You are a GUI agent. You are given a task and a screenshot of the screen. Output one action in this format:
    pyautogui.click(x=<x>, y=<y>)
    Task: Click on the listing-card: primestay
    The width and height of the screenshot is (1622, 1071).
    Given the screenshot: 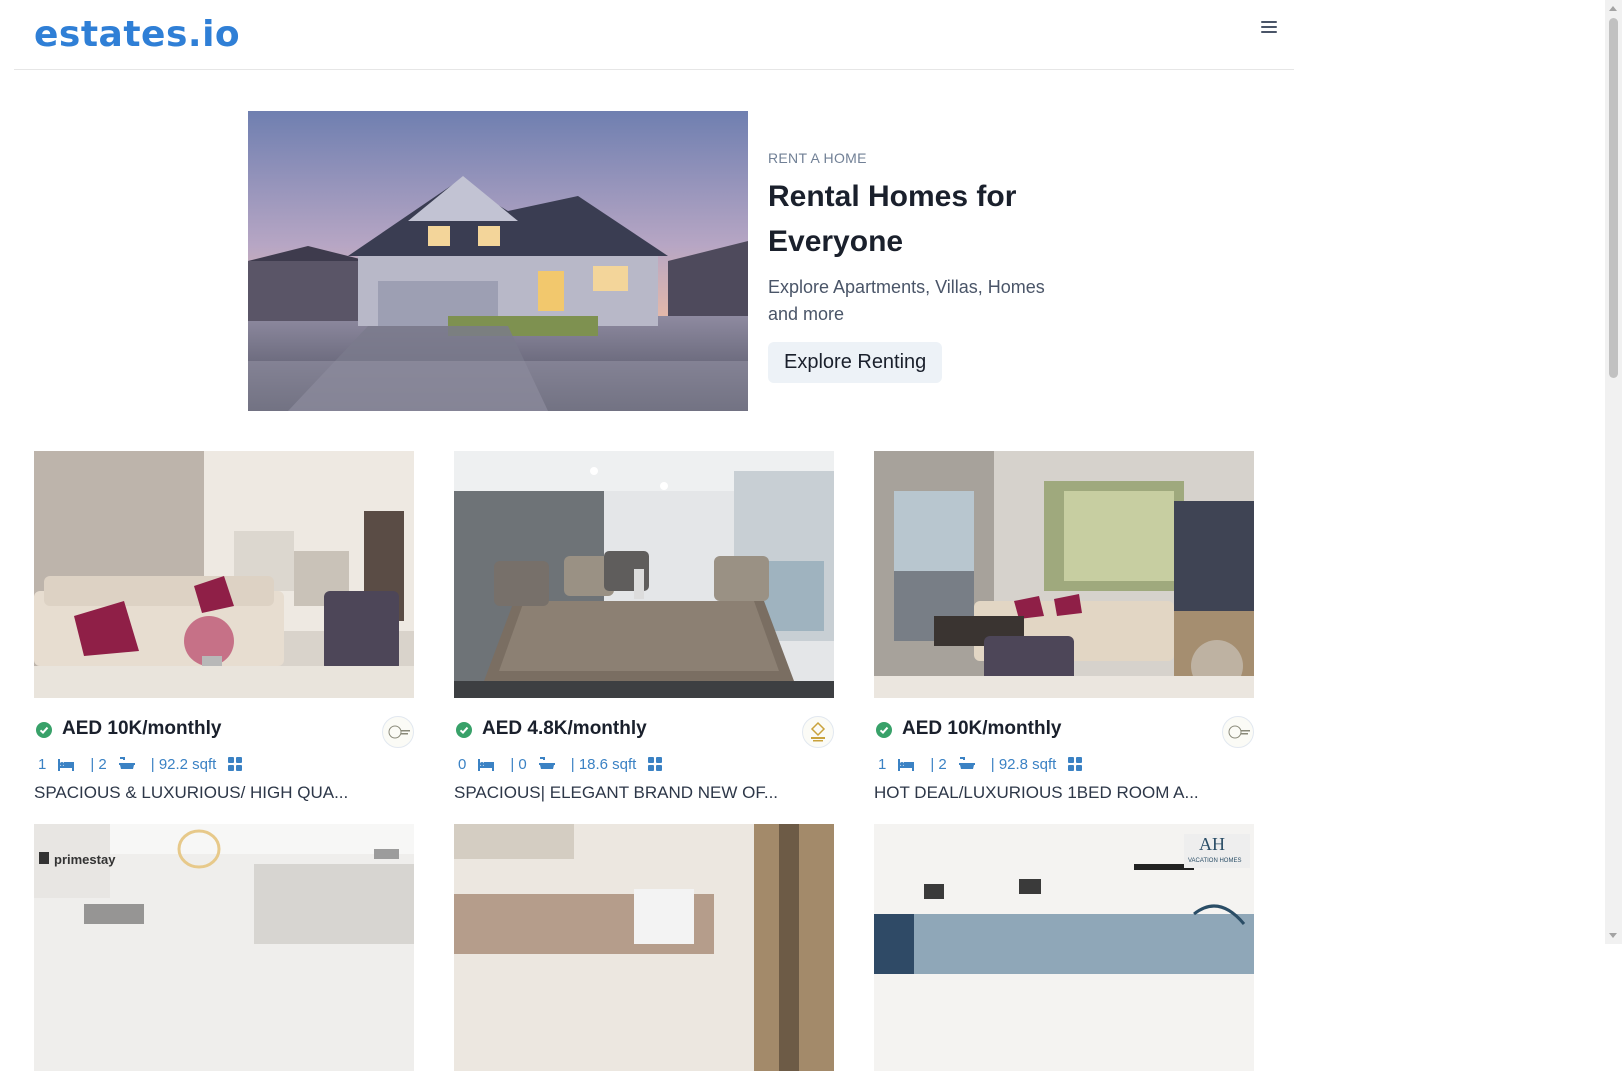 What is the action you would take?
    pyautogui.click(x=224, y=947)
    